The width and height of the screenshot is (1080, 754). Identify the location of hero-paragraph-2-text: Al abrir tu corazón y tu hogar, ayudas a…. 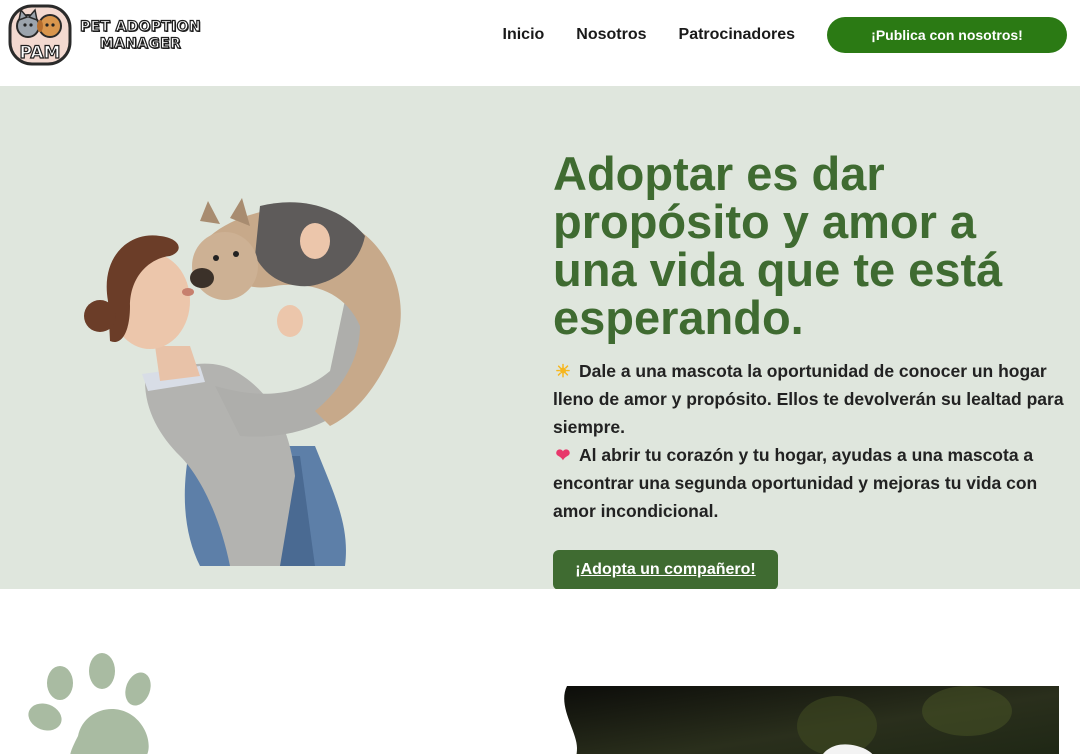
(795, 483).